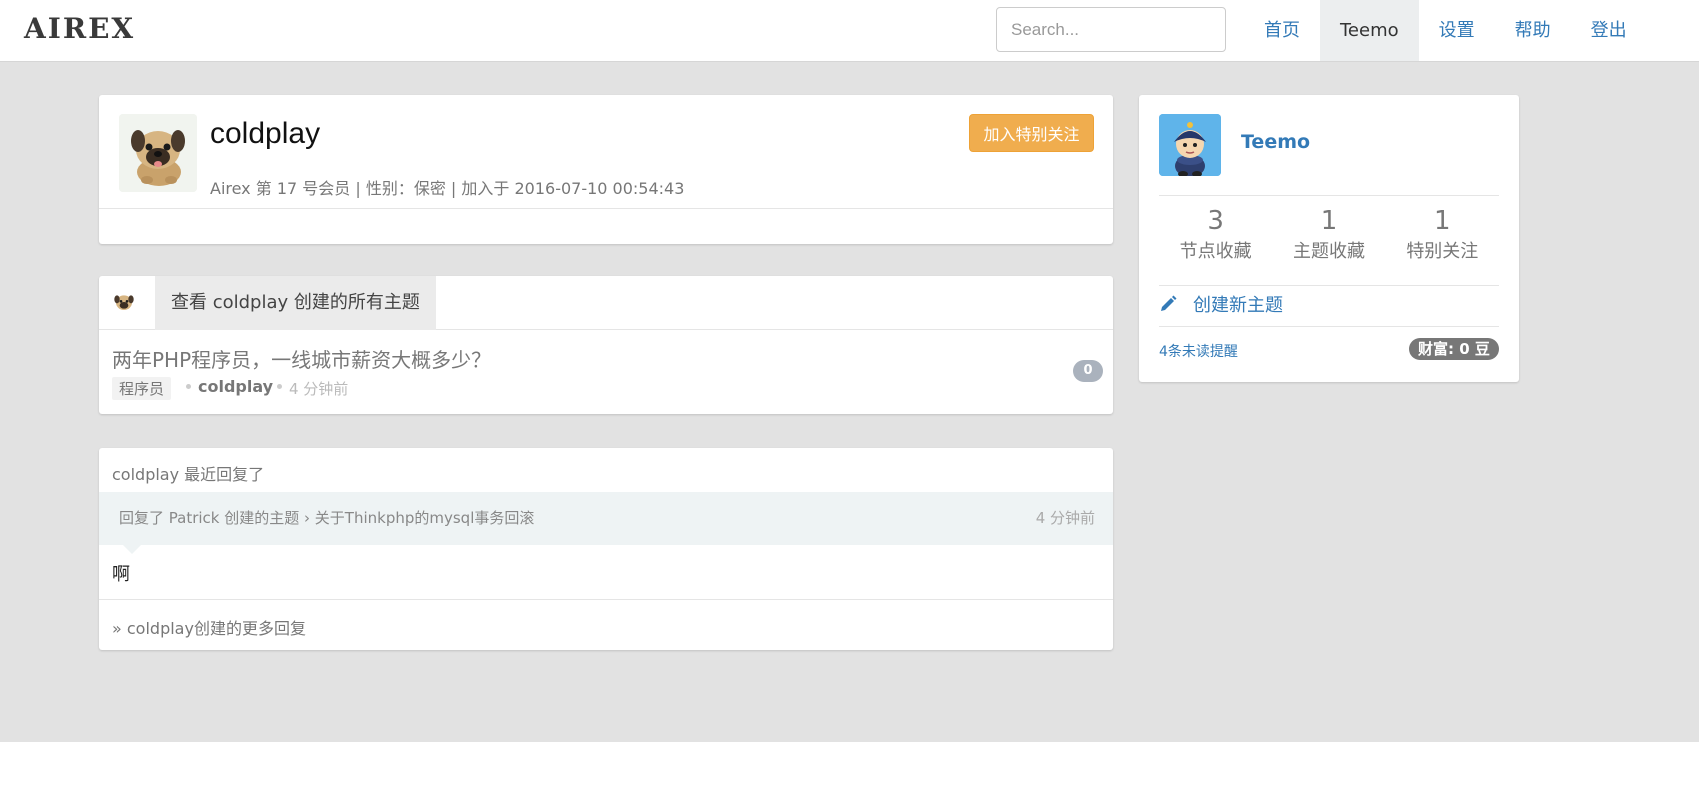  Describe the element at coordinates (121, 574) in the screenshot. I see `reply-body: 啊` at that location.